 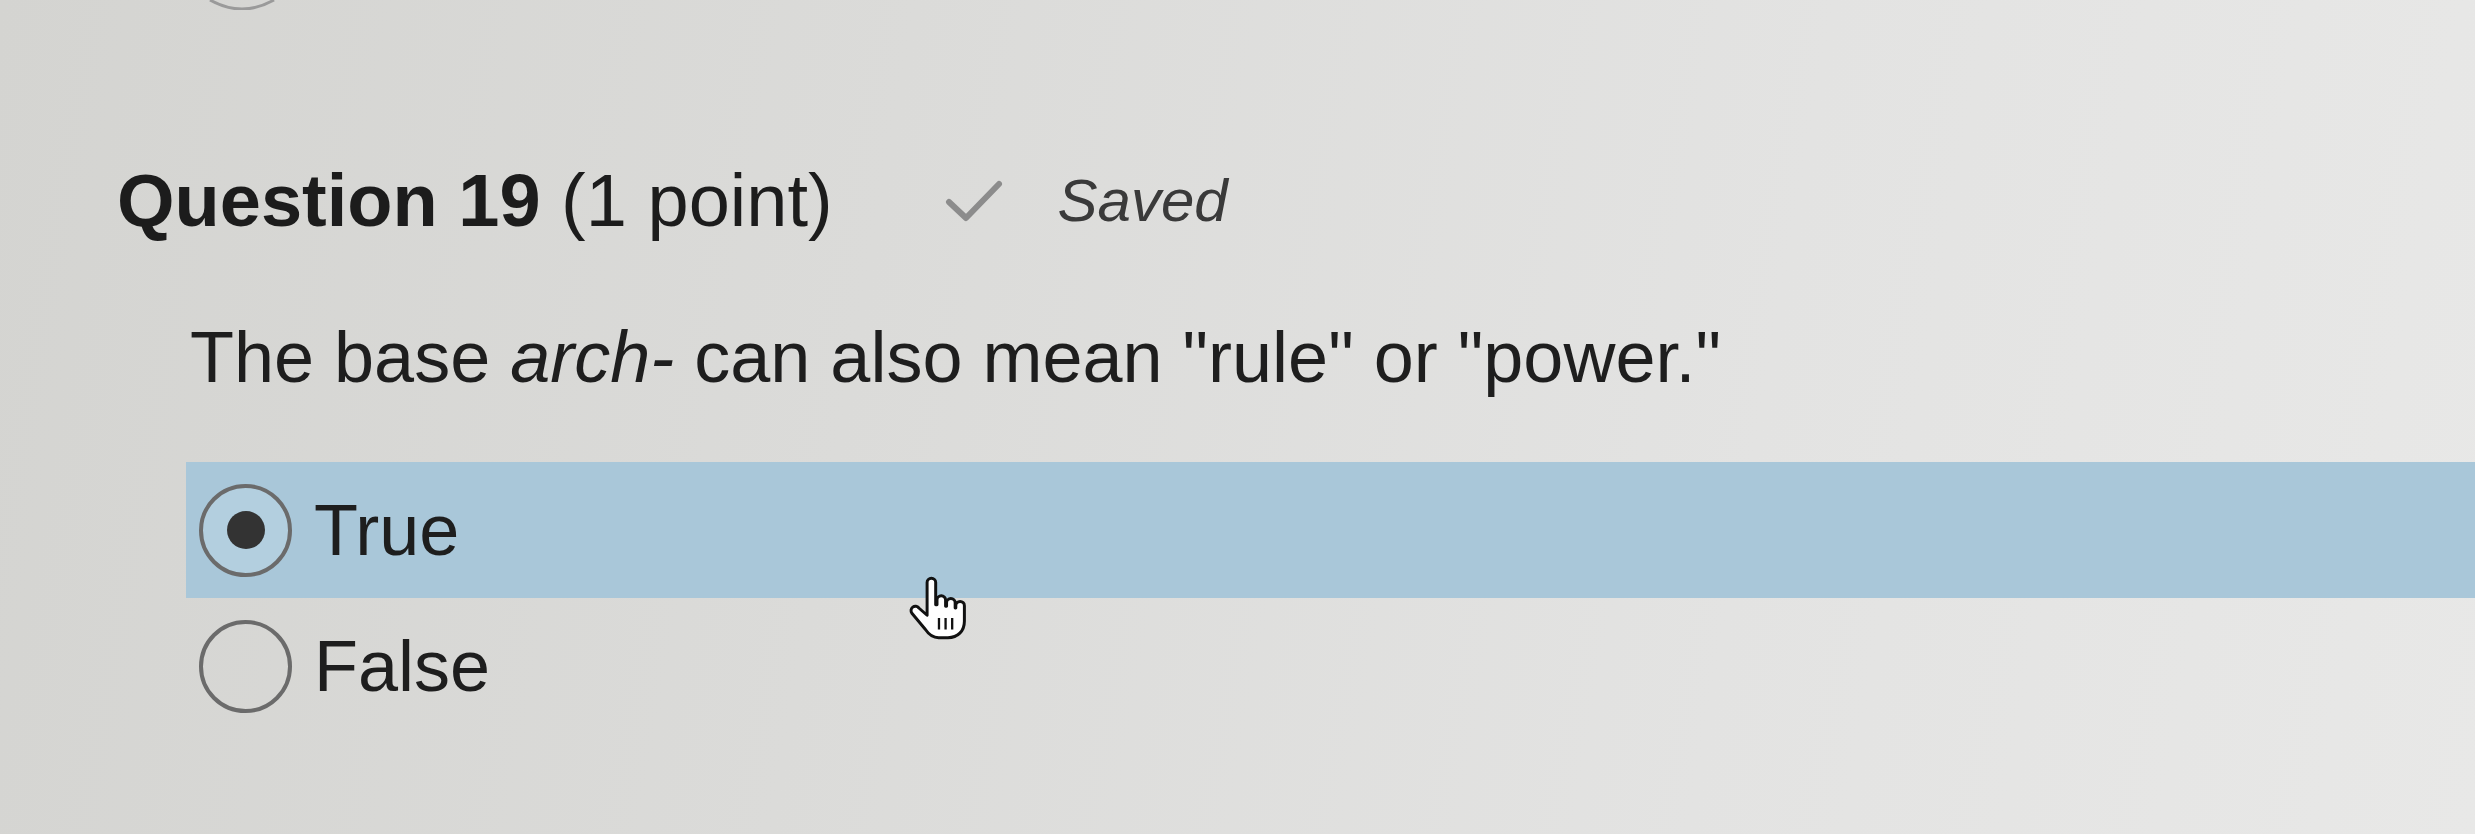 What do you see at coordinates (245, 666) in the screenshot?
I see `radio-button` at bounding box center [245, 666].